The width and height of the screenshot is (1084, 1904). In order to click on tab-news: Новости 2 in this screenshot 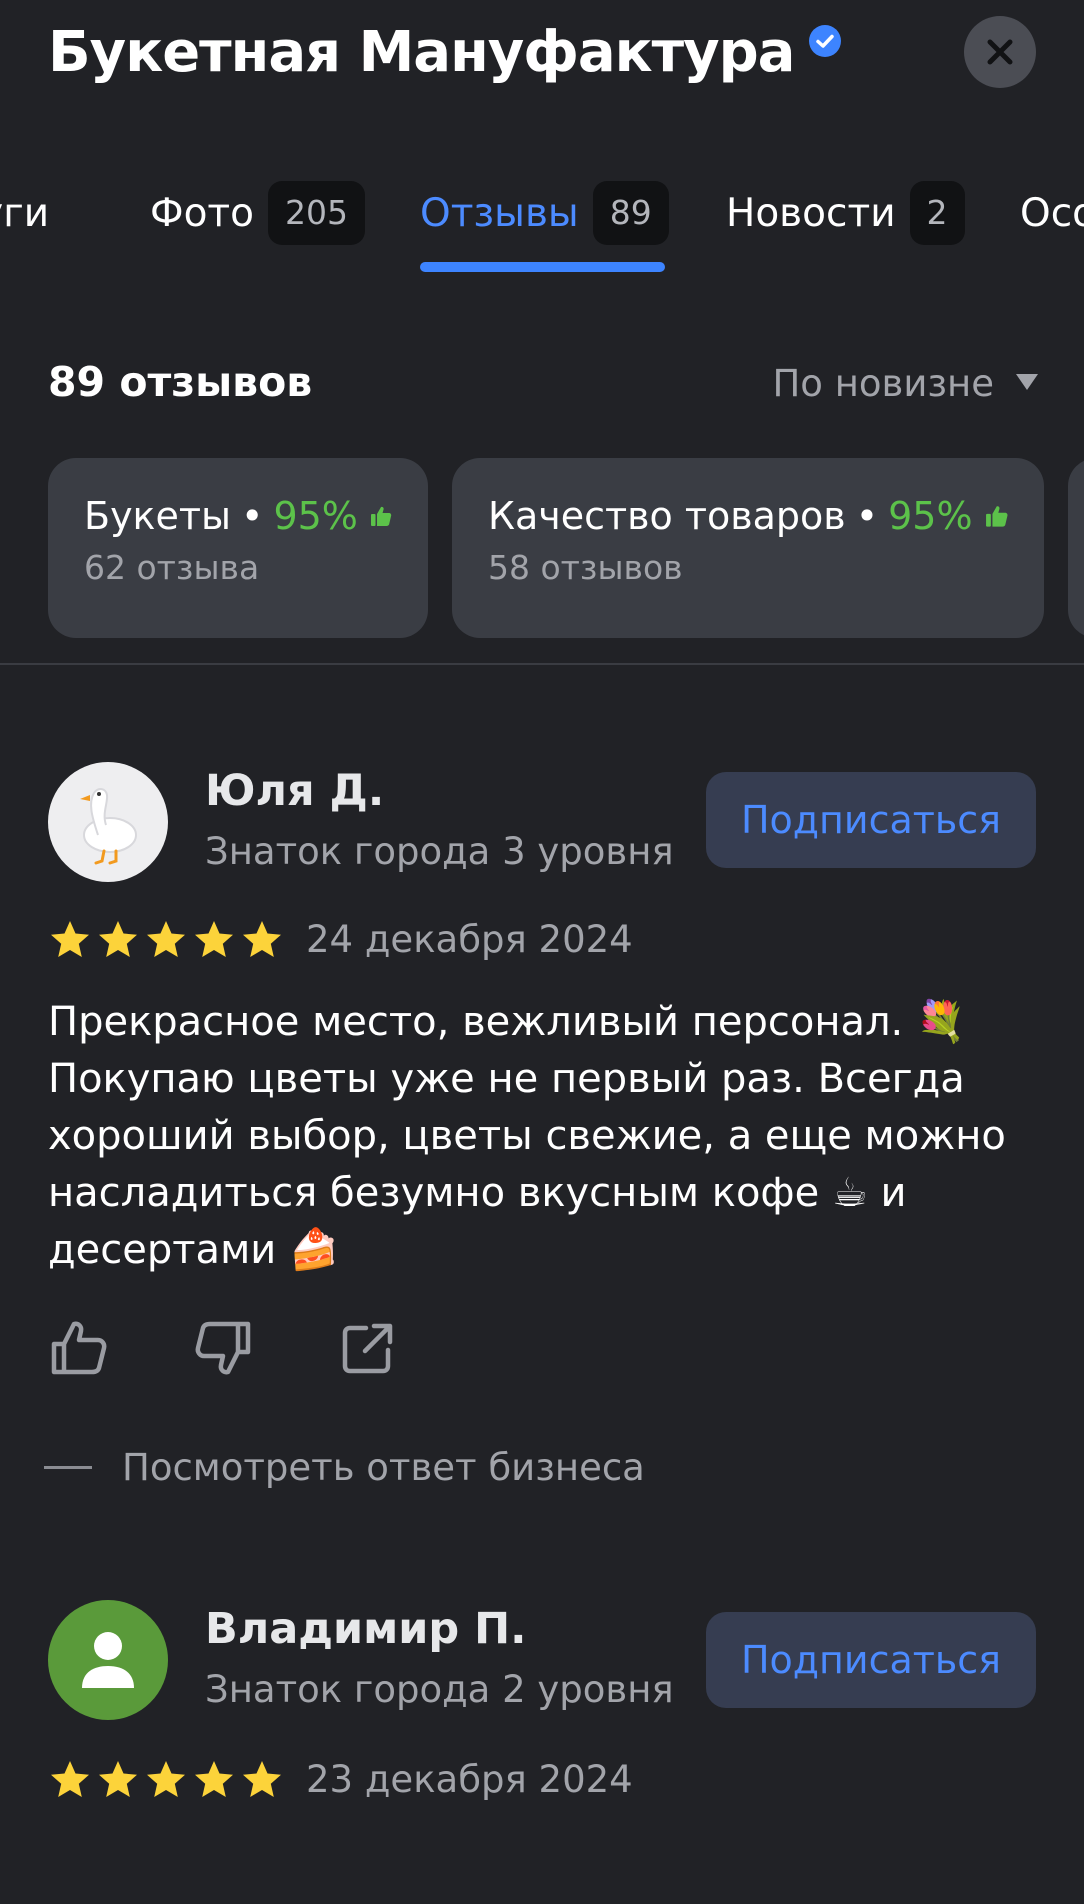, I will do `click(845, 213)`.